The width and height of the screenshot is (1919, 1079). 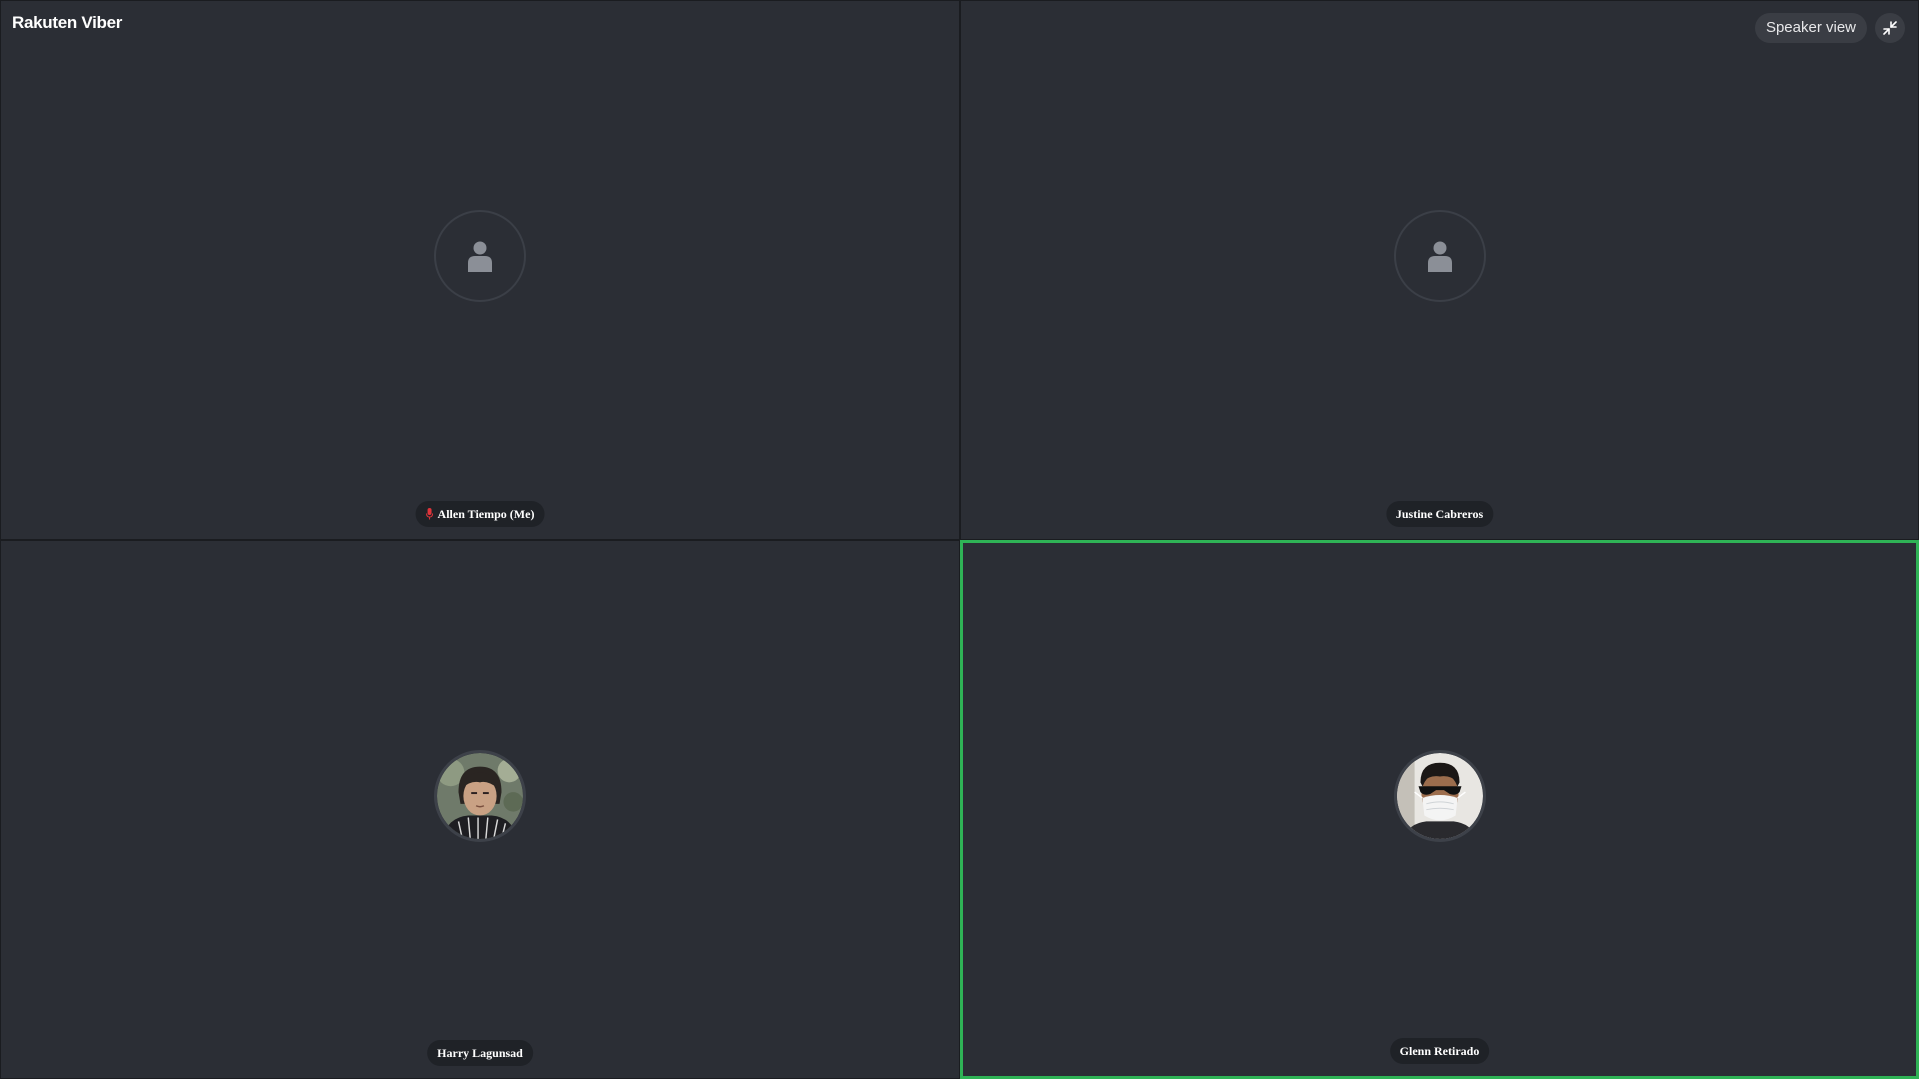 I want to click on participant-name: Glenn Retirado, so click(x=1439, y=1051).